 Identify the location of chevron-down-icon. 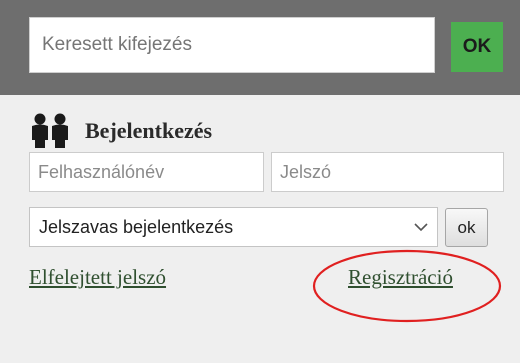
(421, 226).